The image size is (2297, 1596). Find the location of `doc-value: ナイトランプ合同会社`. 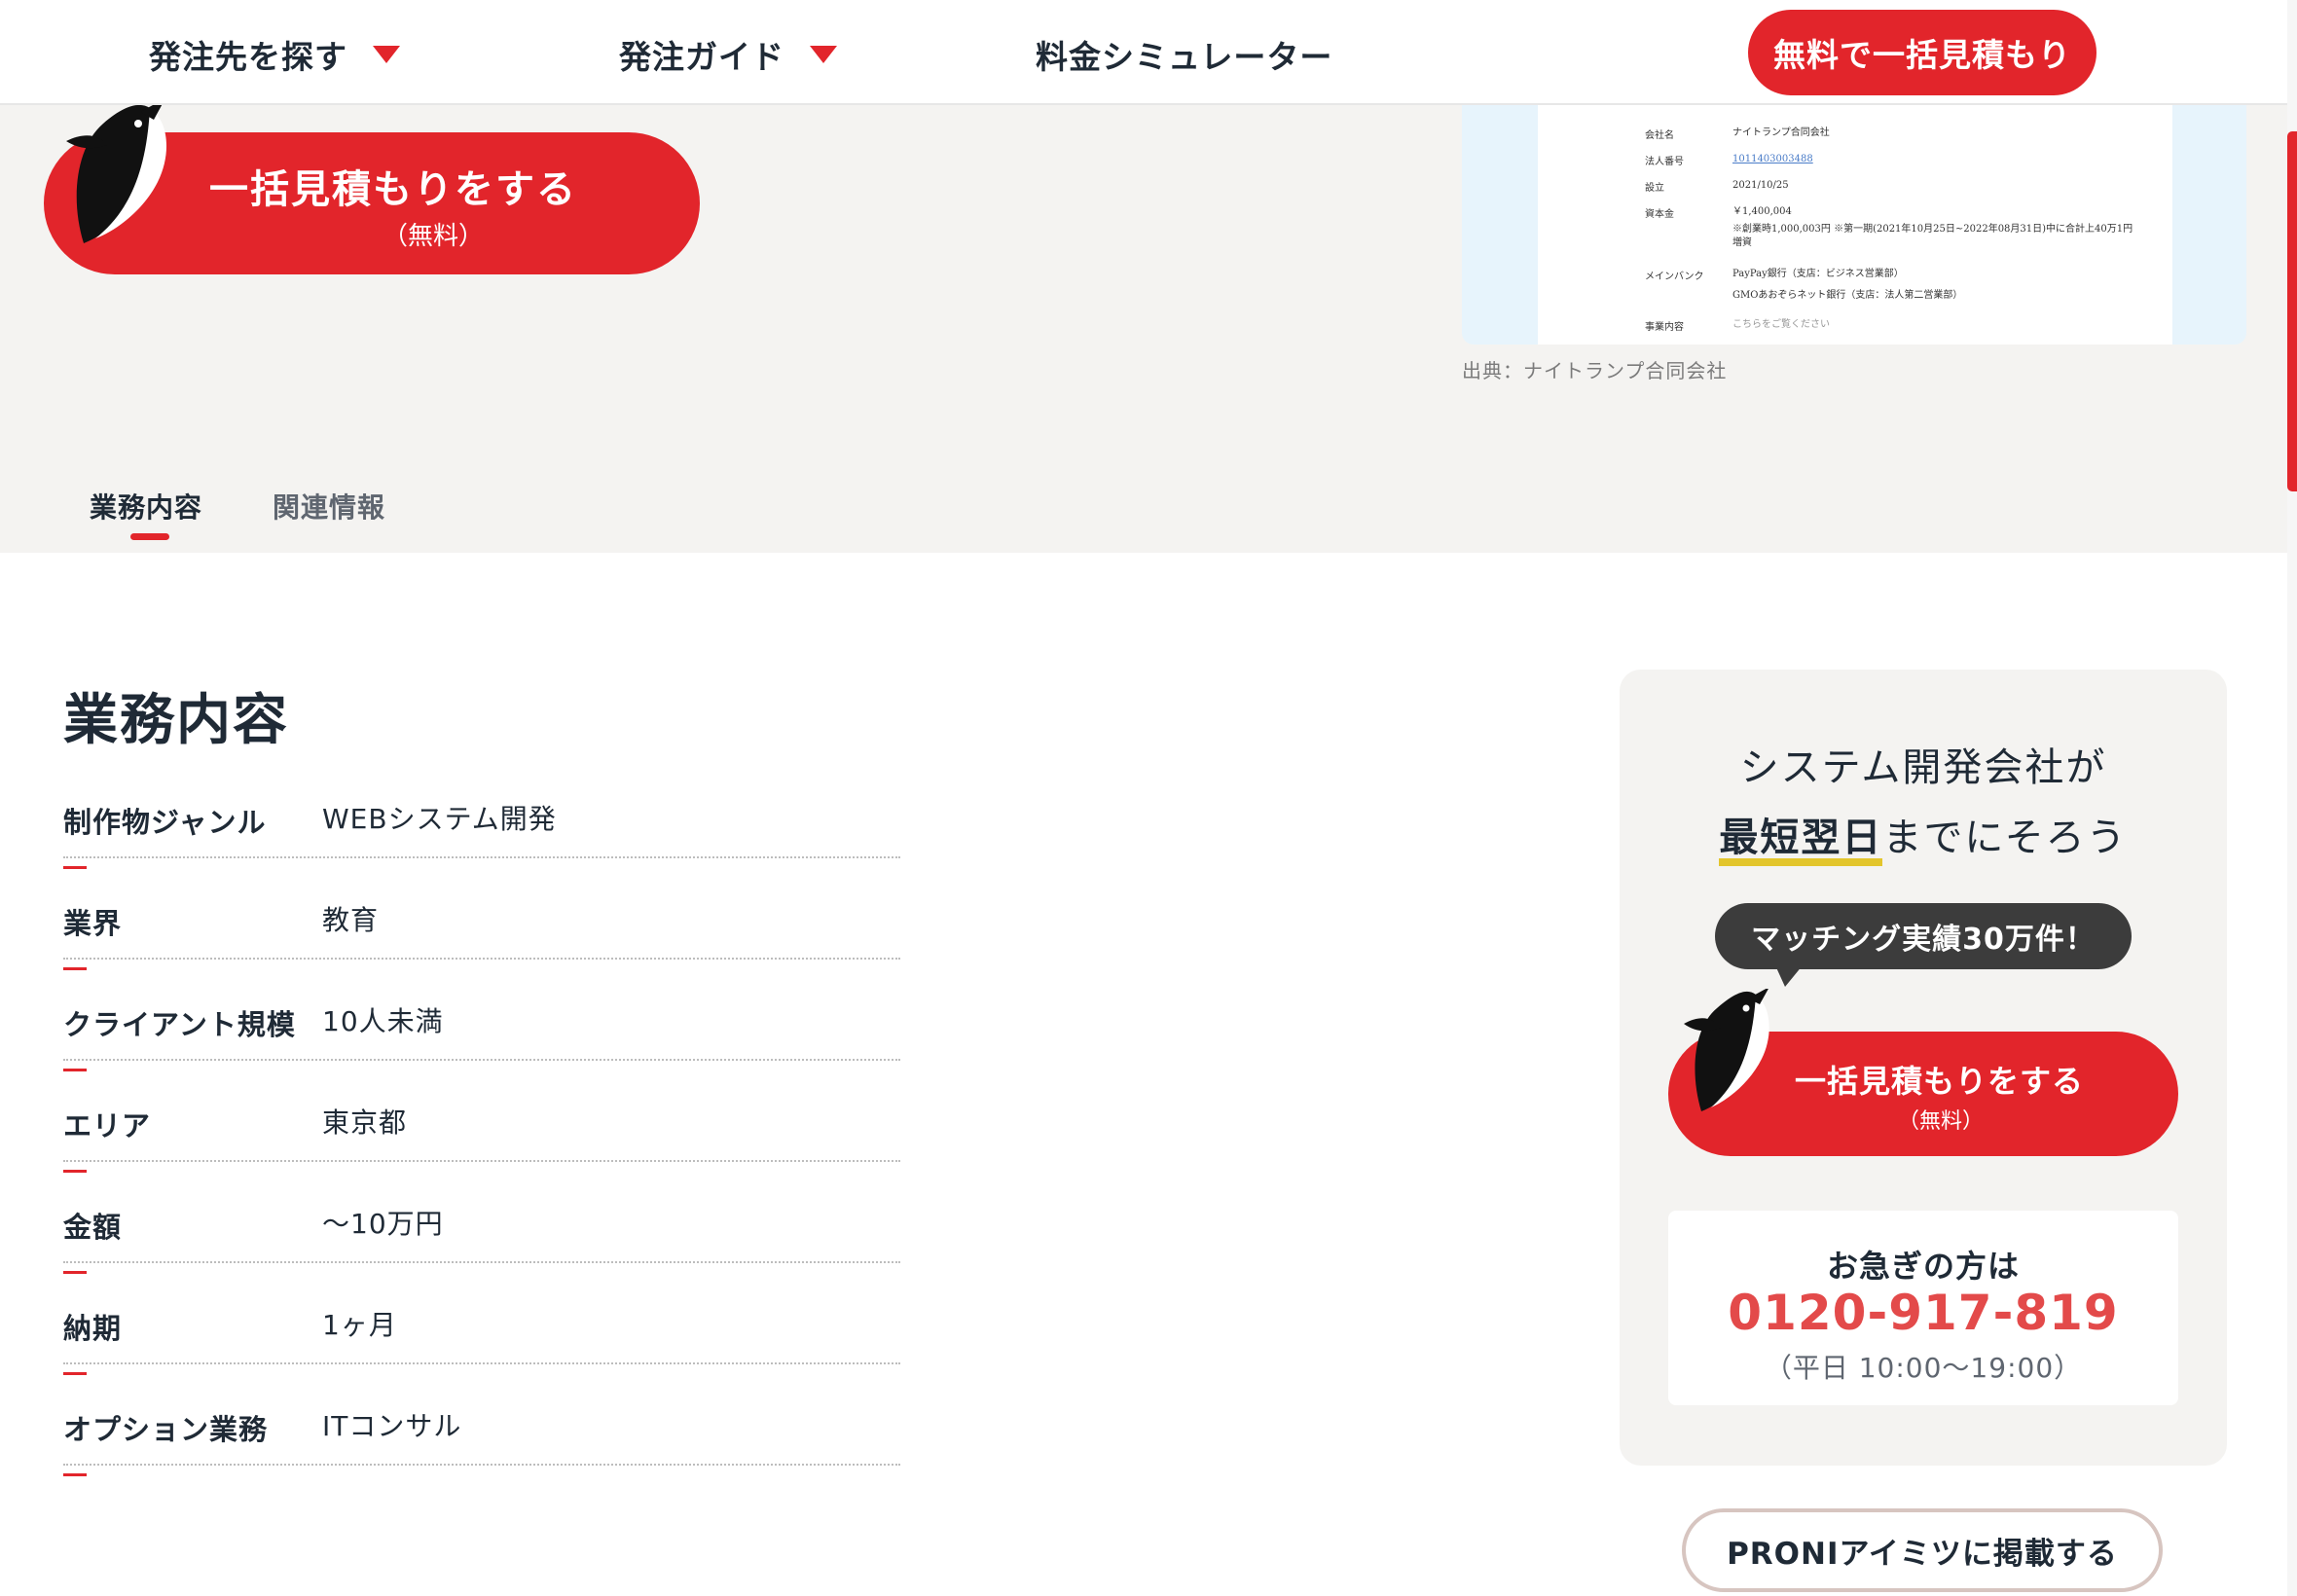

doc-value: ナイトランプ合同会社 is located at coordinates (1781, 133).